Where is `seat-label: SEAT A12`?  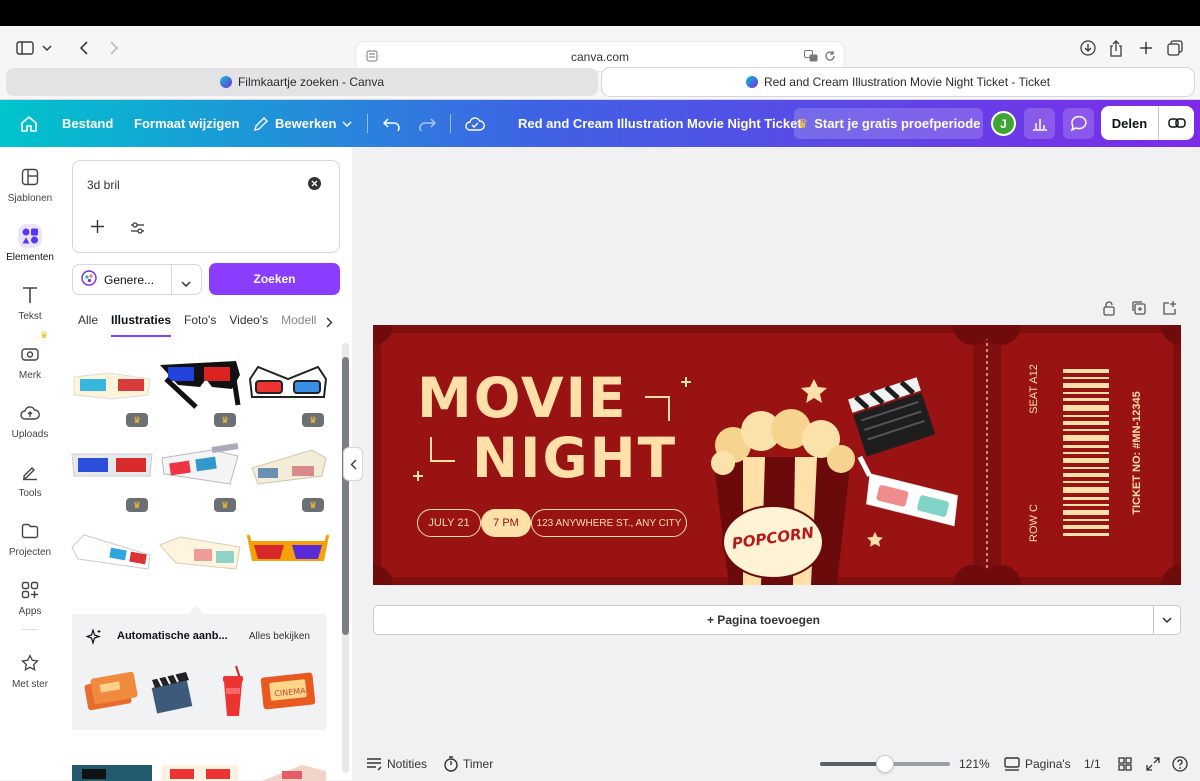
seat-label: SEAT A12 is located at coordinates (1036, 389).